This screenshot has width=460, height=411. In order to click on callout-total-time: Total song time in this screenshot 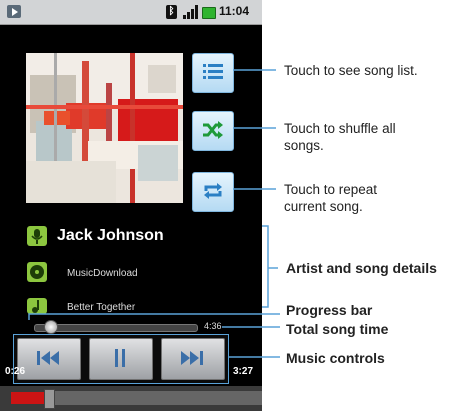, I will do `click(337, 329)`.